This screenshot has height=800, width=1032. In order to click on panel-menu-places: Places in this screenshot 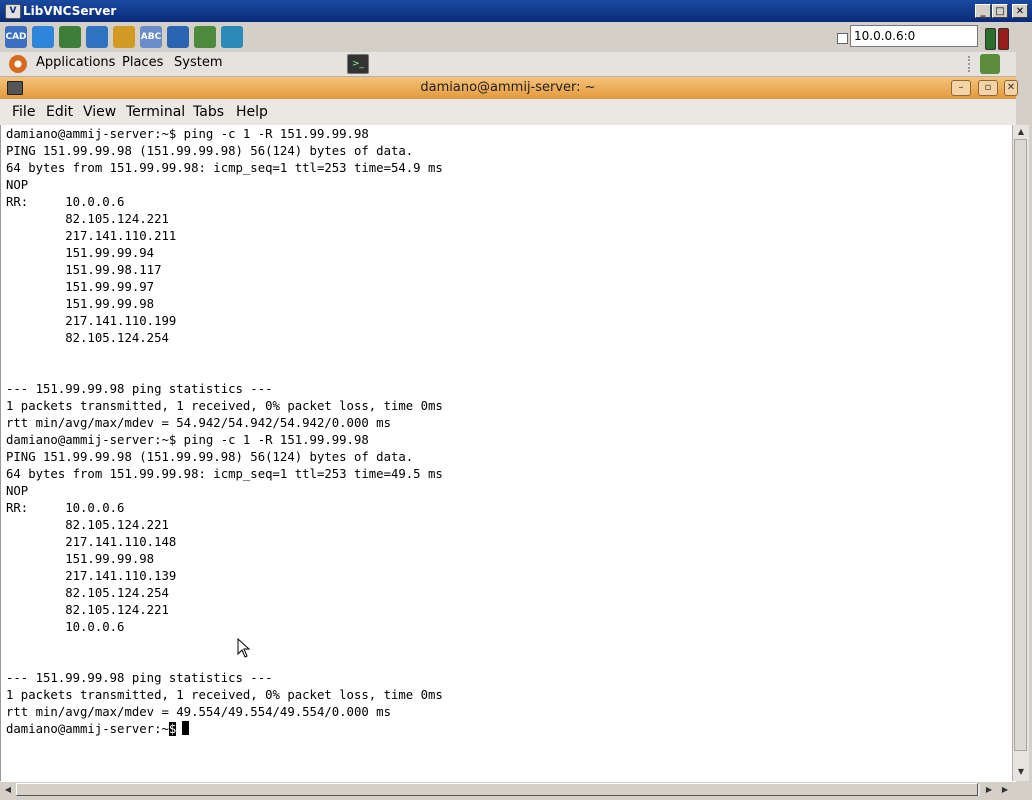, I will do `click(142, 62)`.